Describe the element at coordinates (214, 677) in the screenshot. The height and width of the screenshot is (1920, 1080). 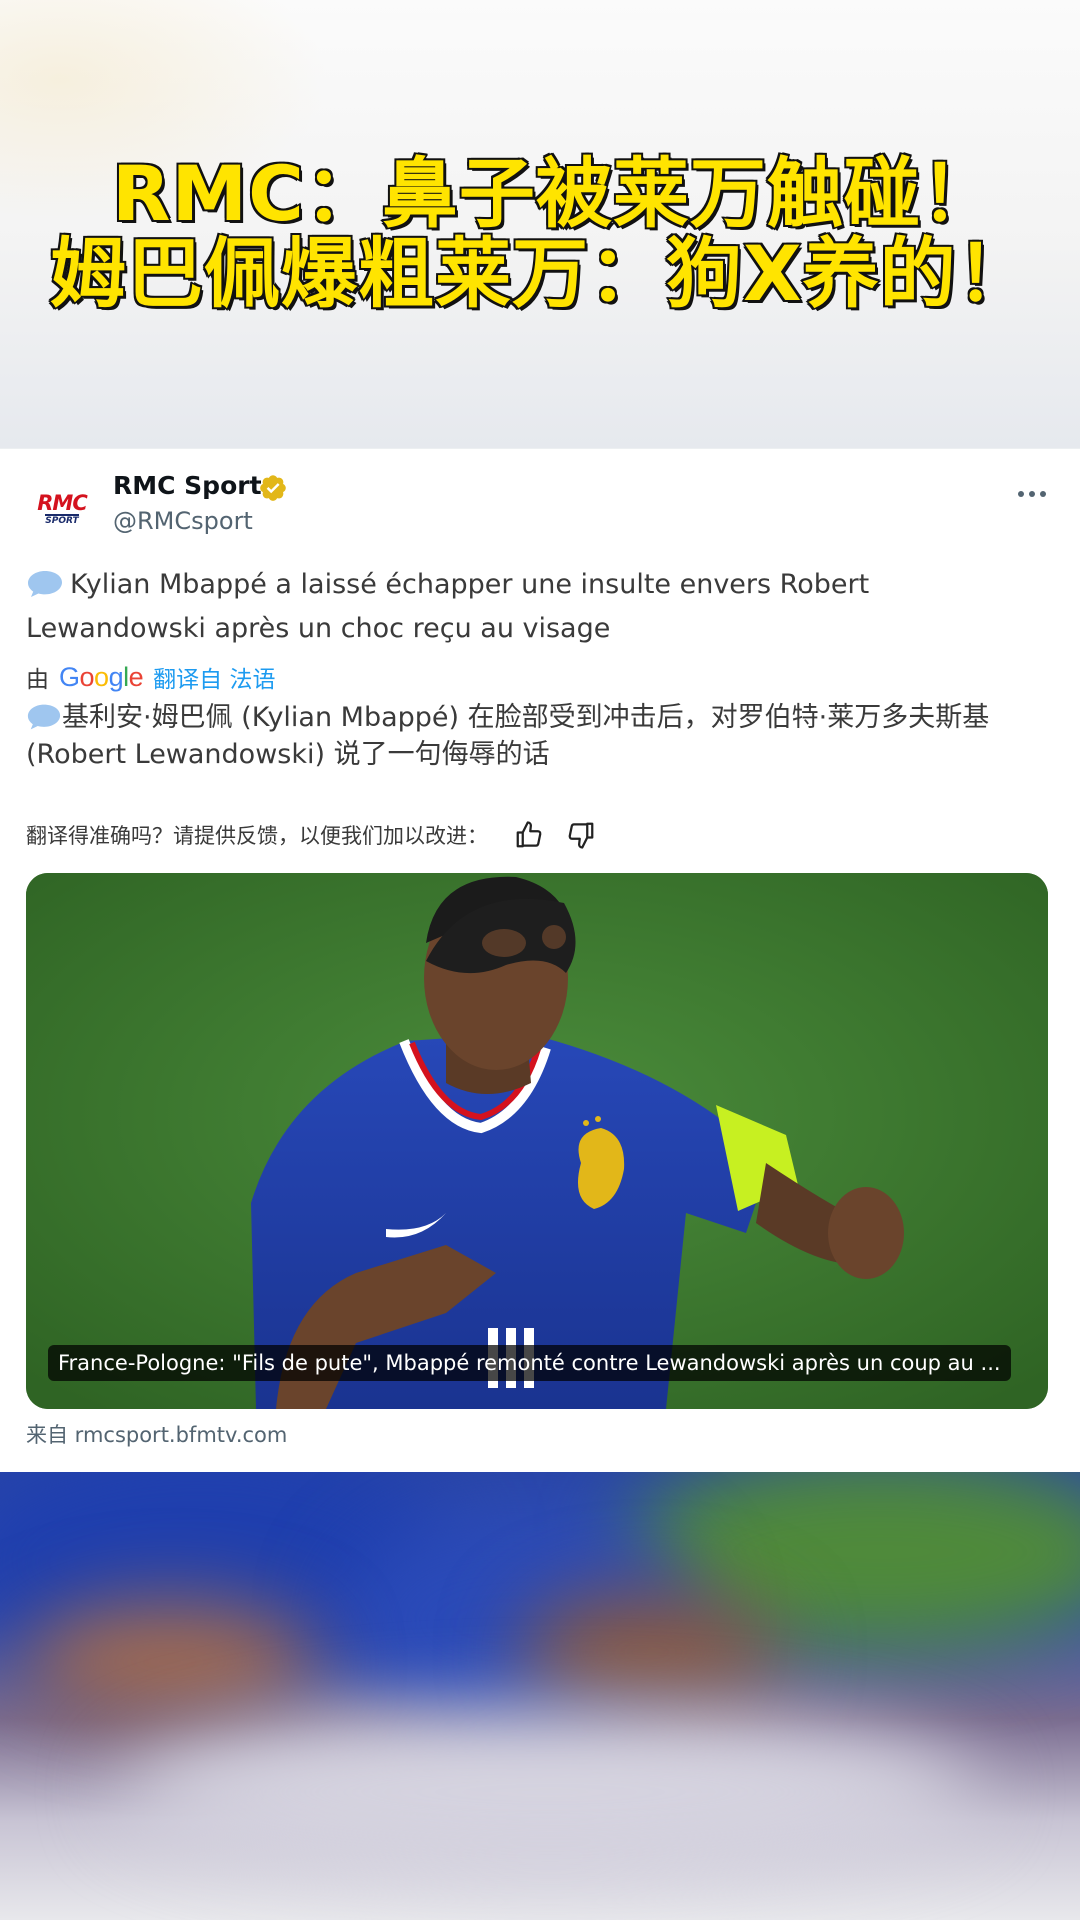
I see `translate-source-link: 翻译自 法语` at that location.